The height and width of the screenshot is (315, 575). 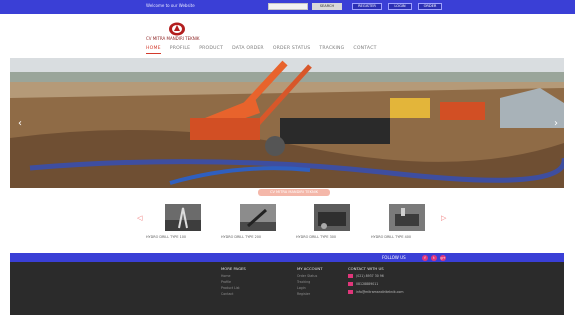 I want to click on nav-order-status: ORDER STATUS, so click(x=292, y=49).